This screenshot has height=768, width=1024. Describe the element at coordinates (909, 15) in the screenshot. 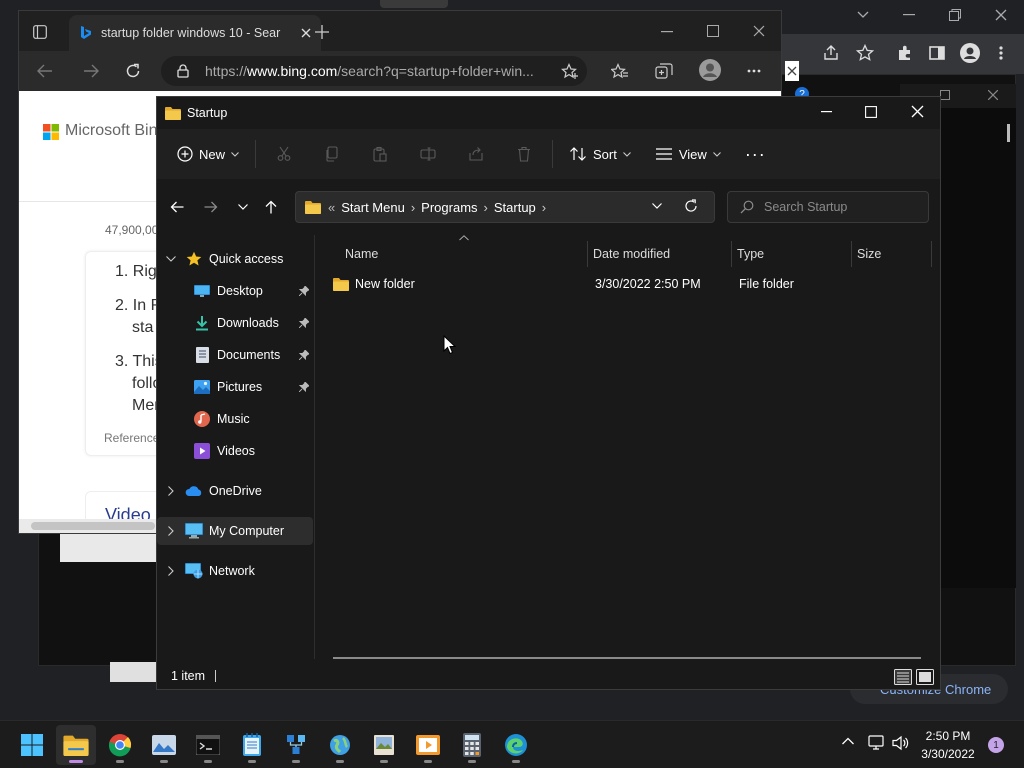

I see `chrome-minimize-icon` at that location.